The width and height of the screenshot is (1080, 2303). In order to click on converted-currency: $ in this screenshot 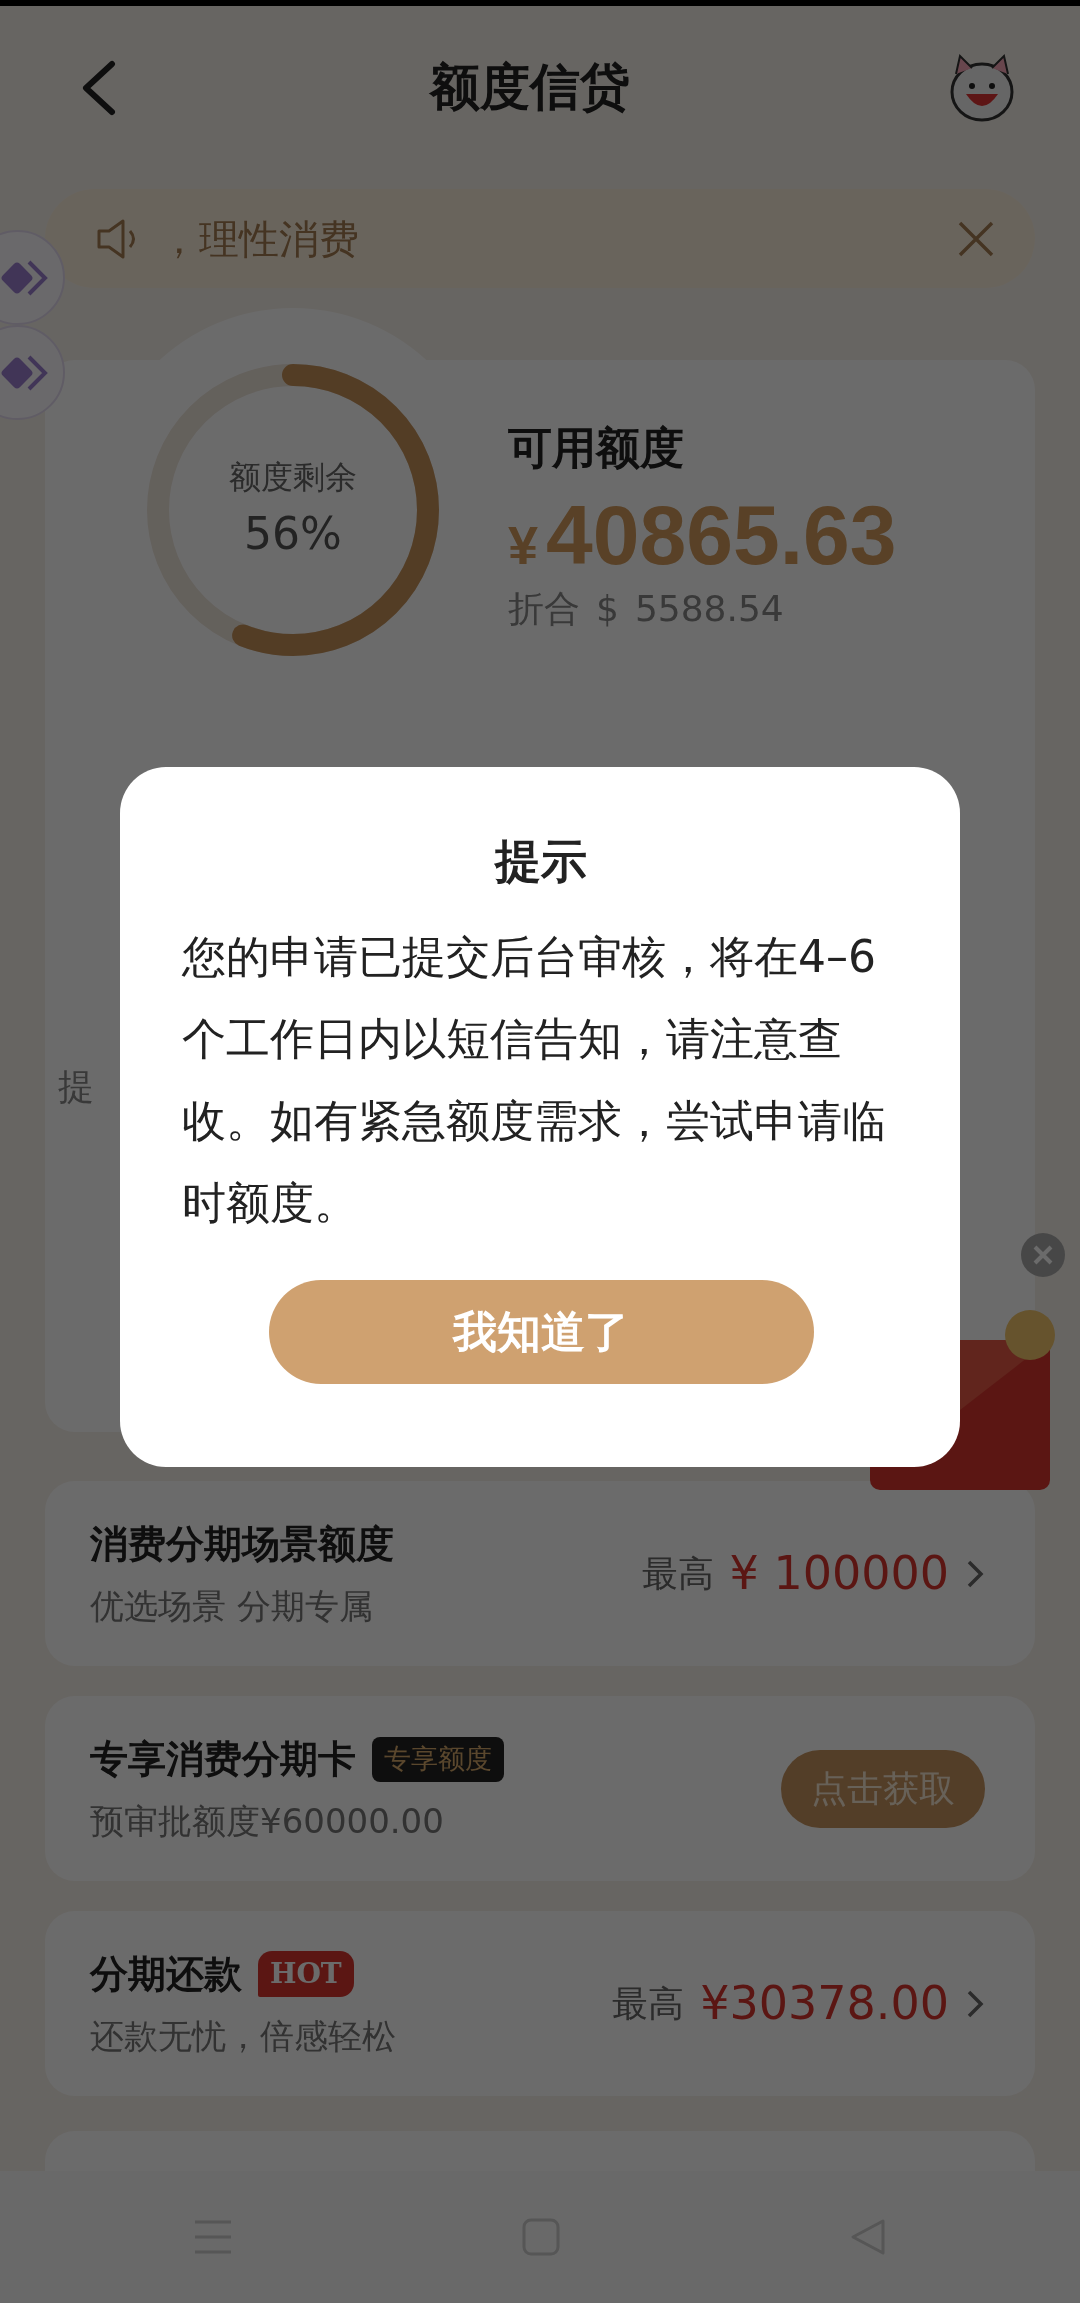, I will do `click(607, 608)`.